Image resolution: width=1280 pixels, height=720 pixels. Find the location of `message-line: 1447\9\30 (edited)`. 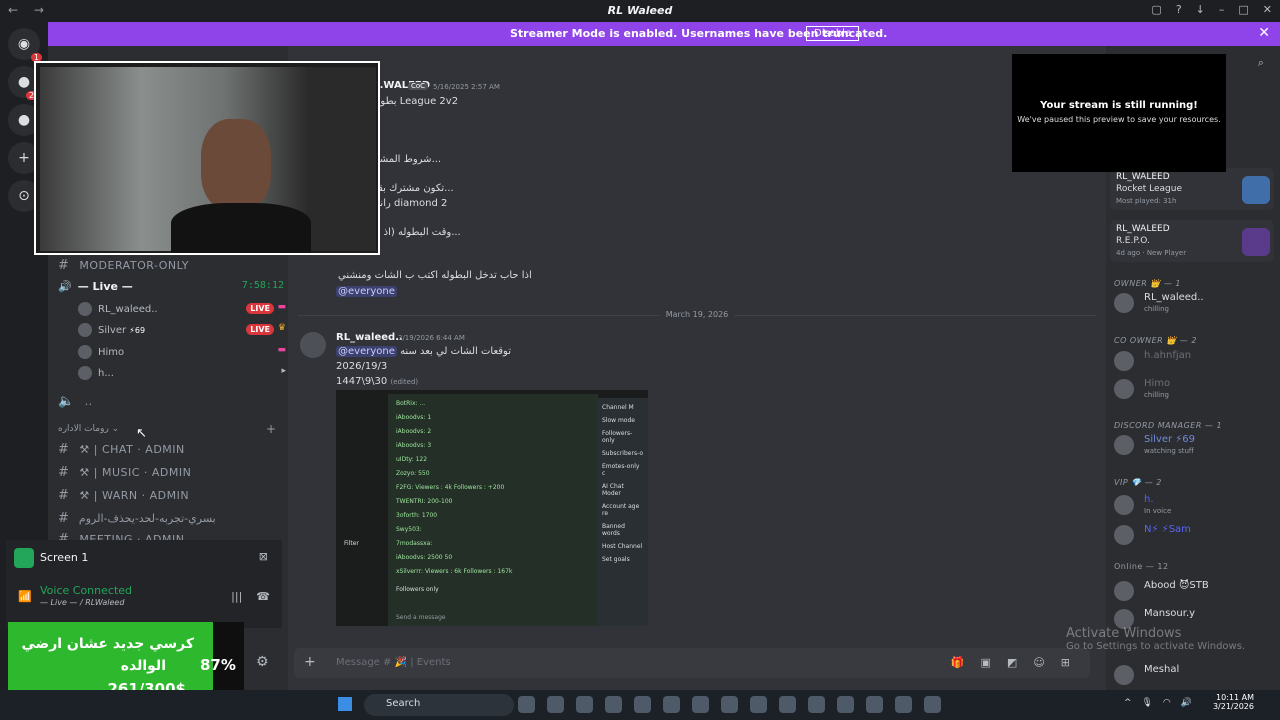

message-line: 1447\9\30 (edited) is located at coordinates (377, 381).